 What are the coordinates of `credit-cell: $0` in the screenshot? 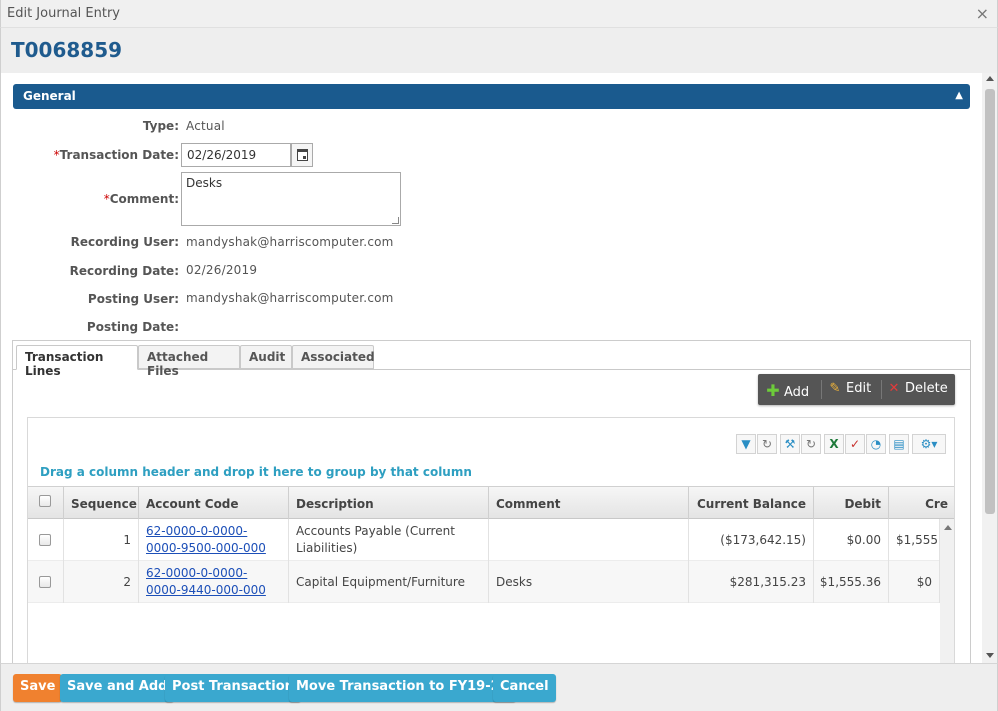 It's located at (914, 582).